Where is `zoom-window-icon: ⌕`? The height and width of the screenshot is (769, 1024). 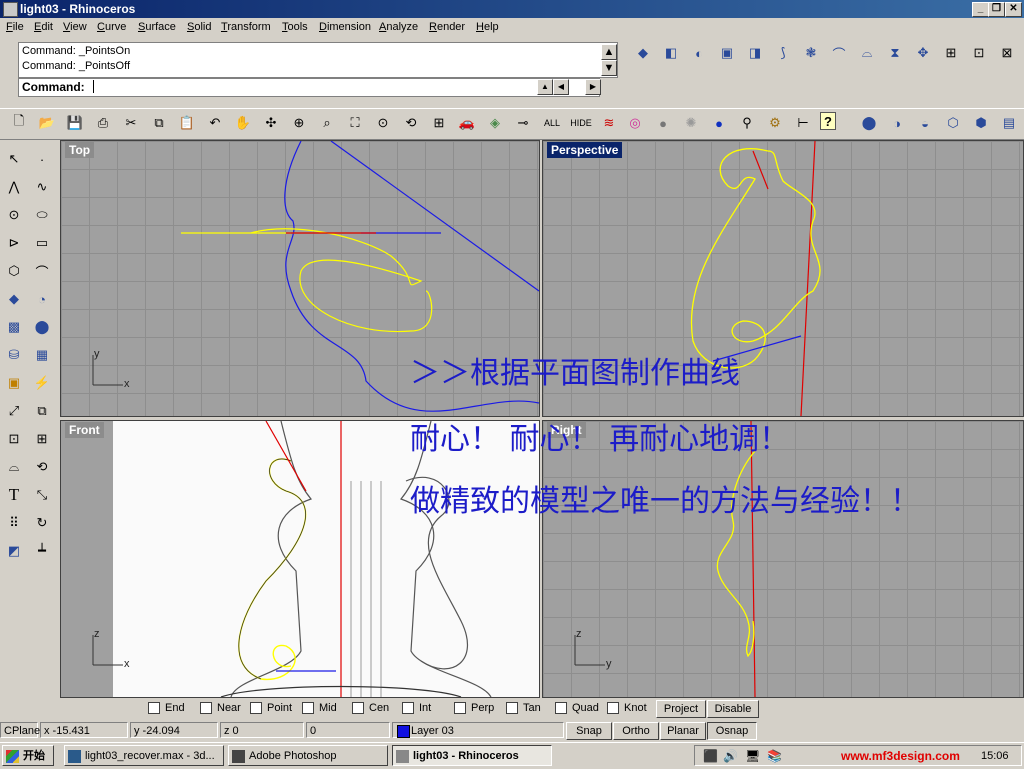 zoom-window-icon: ⌕ is located at coordinates (327, 123).